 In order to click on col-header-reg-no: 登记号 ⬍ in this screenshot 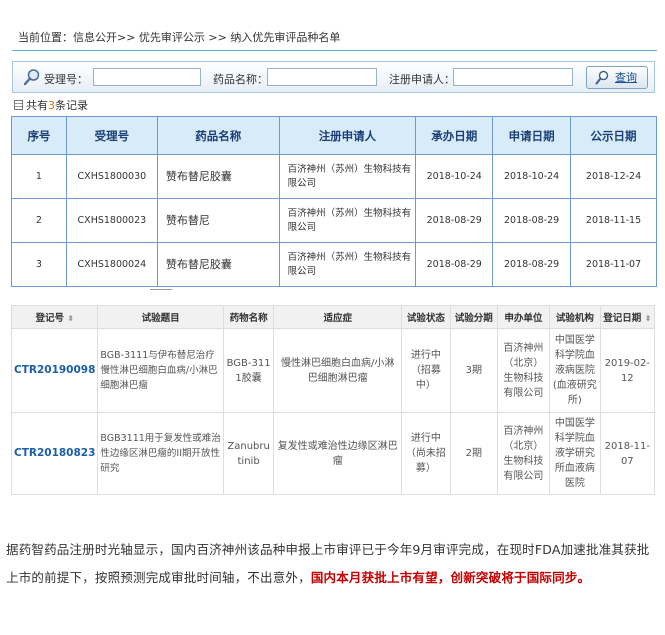, I will do `click(54, 317)`.